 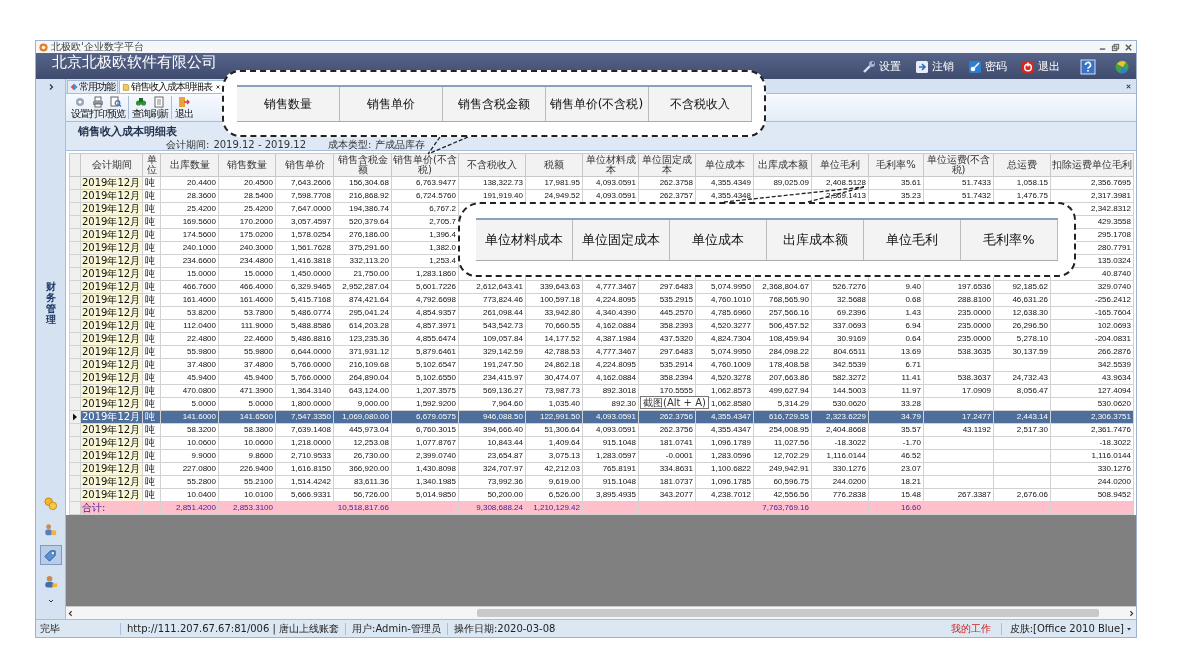 I want to click on toolbar-button: 预览, so click(x=116, y=107).